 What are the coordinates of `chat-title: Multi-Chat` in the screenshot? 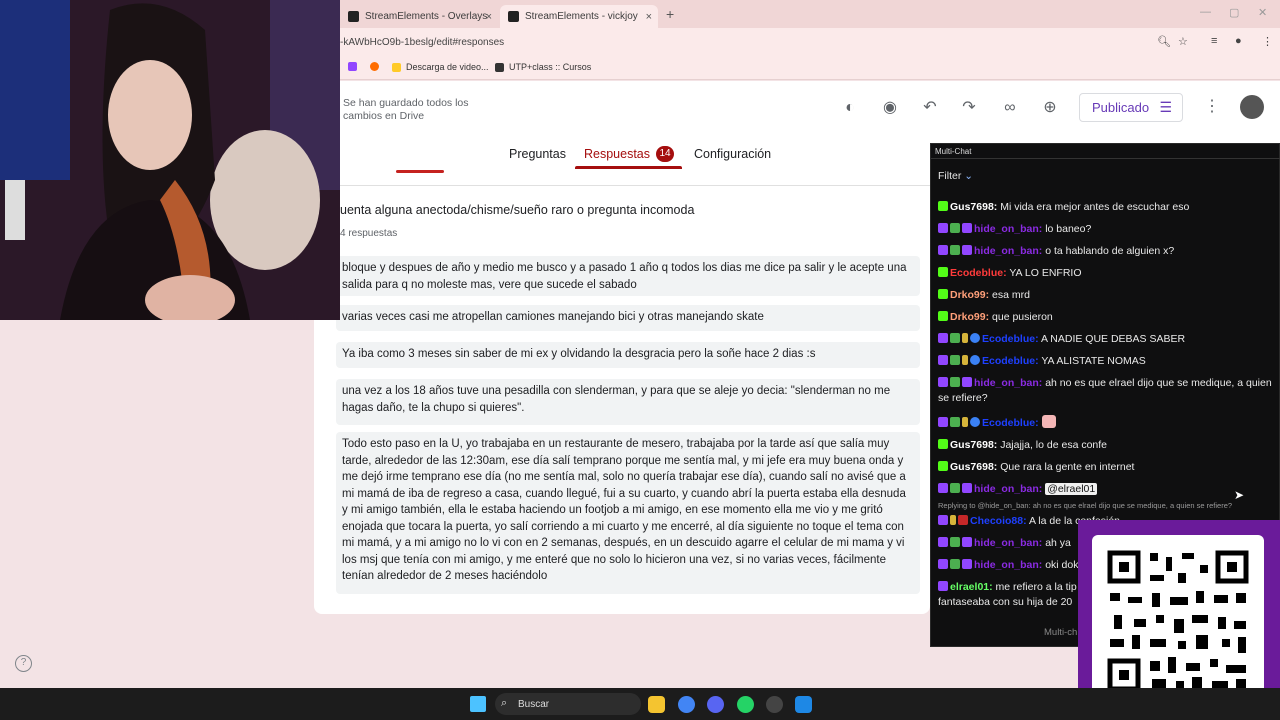 It's located at (953, 151).